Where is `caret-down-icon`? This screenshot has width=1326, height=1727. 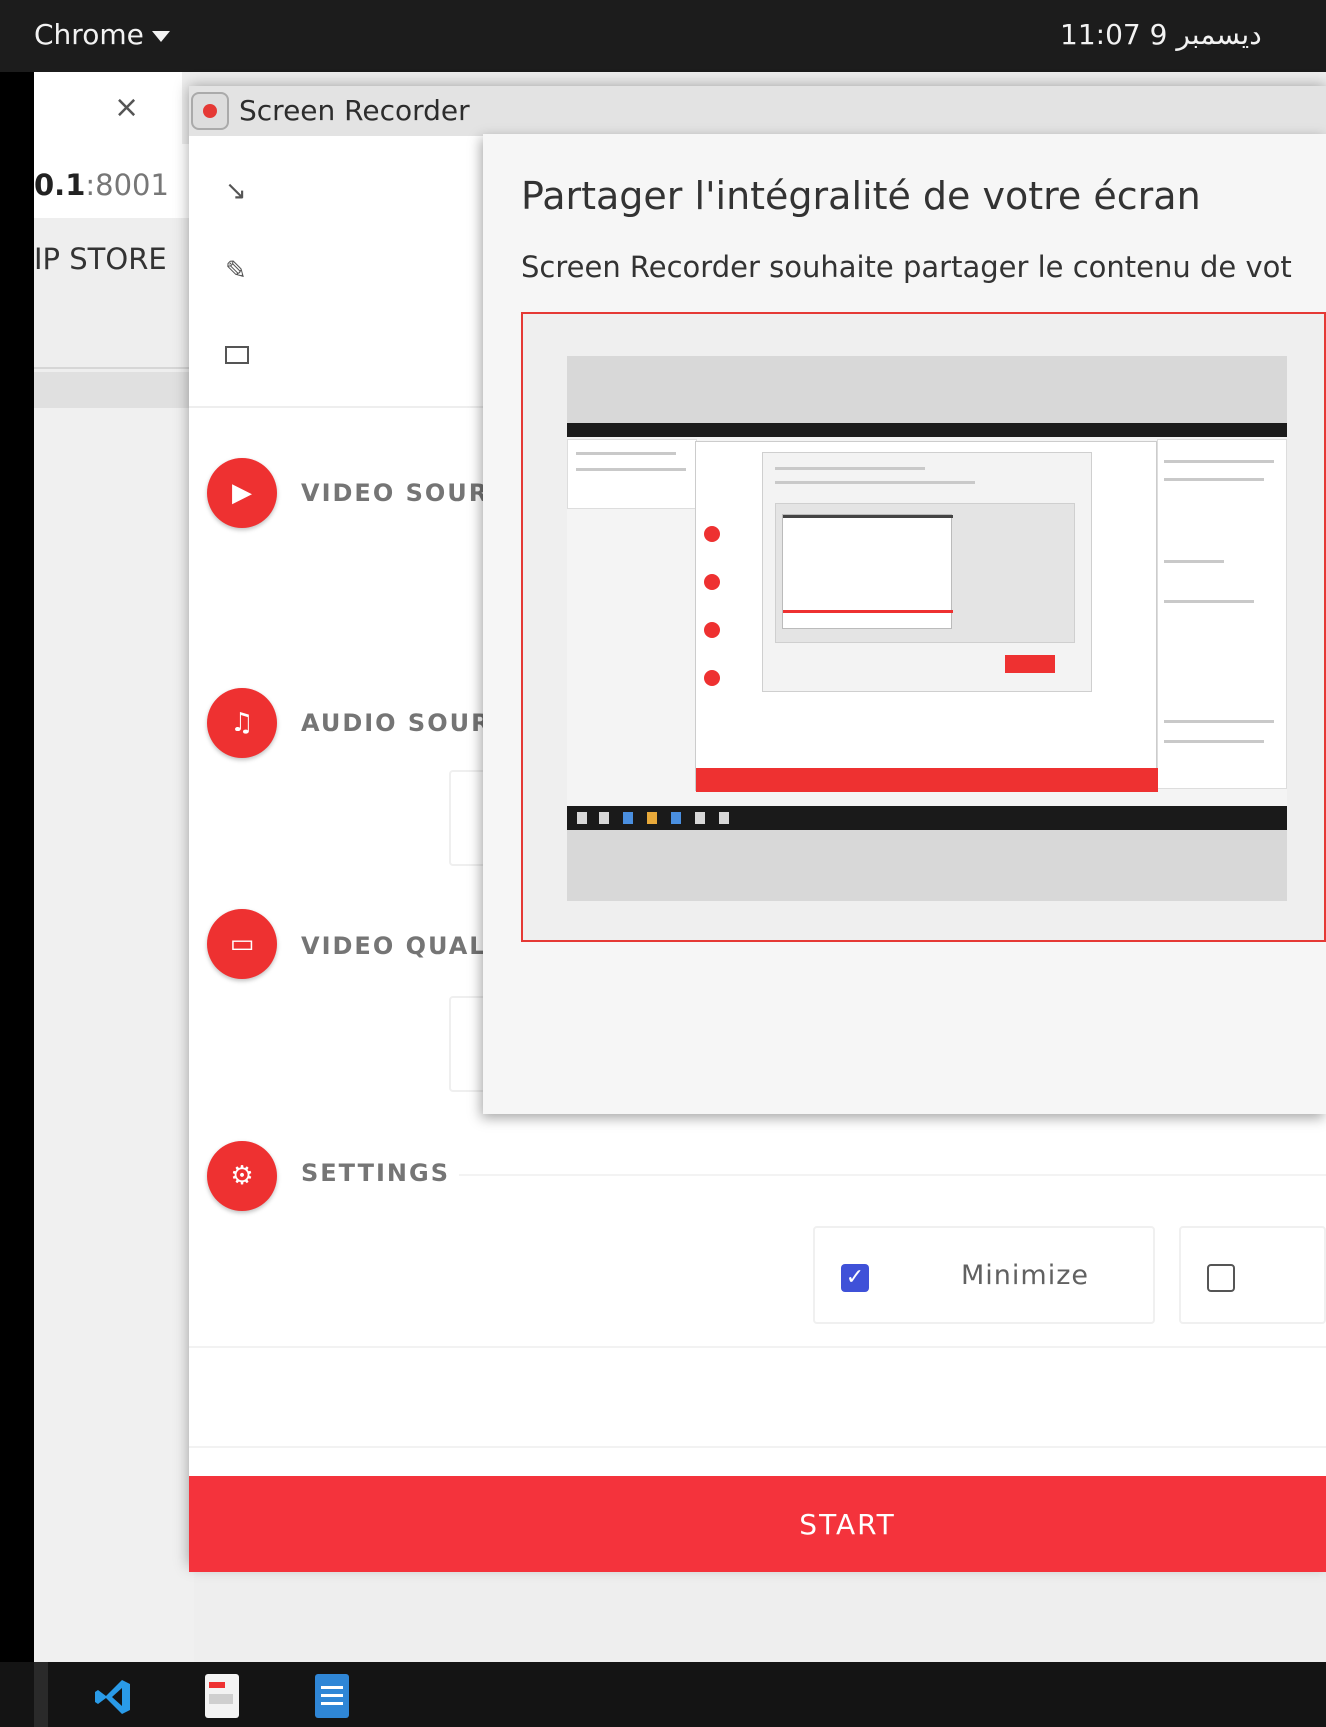 caret-down-icon is located at coordinates (160, 36).